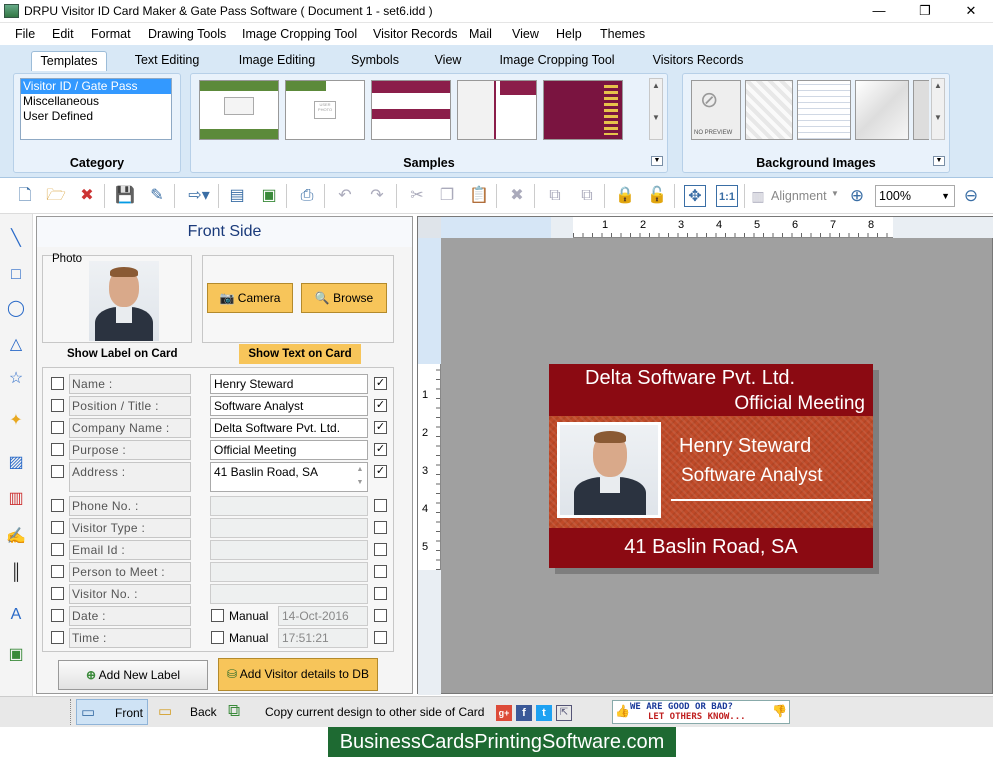  I want to click on menu-edit: Edit, so click(63, 34).